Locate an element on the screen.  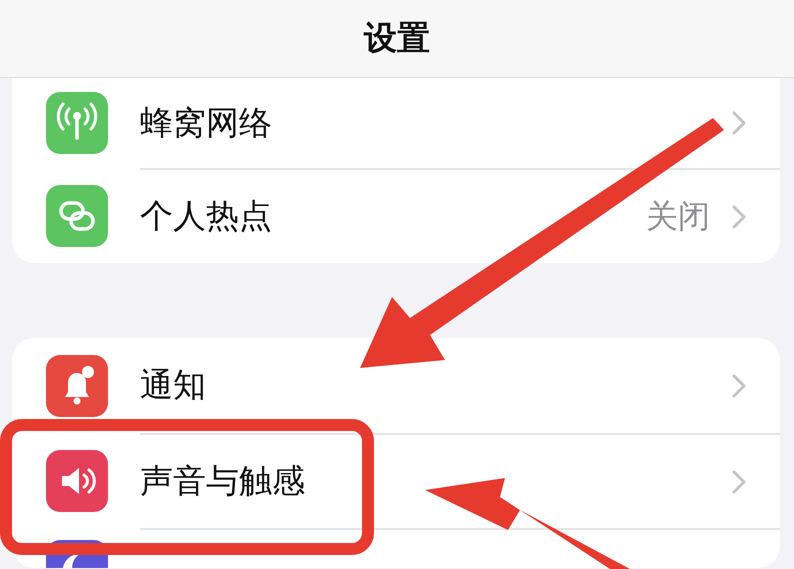
row-value: 关闭 is located at coordinates (678, 216).